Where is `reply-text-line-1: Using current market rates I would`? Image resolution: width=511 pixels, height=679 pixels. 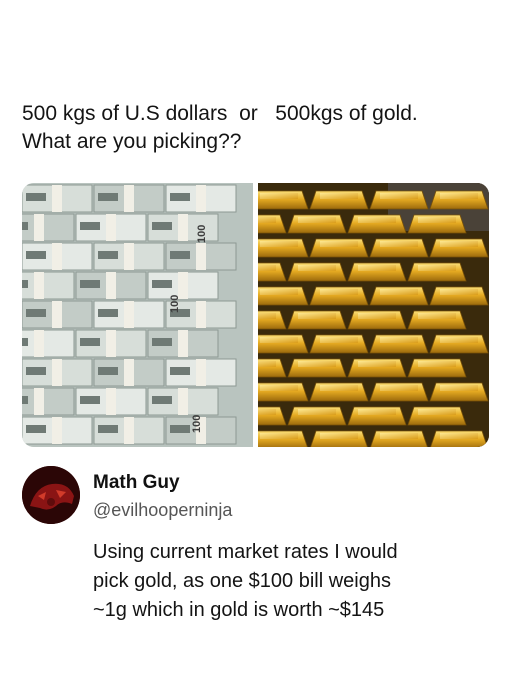
reply-text-line-1: Using current market rates I would is located at coordinates (245, 552).